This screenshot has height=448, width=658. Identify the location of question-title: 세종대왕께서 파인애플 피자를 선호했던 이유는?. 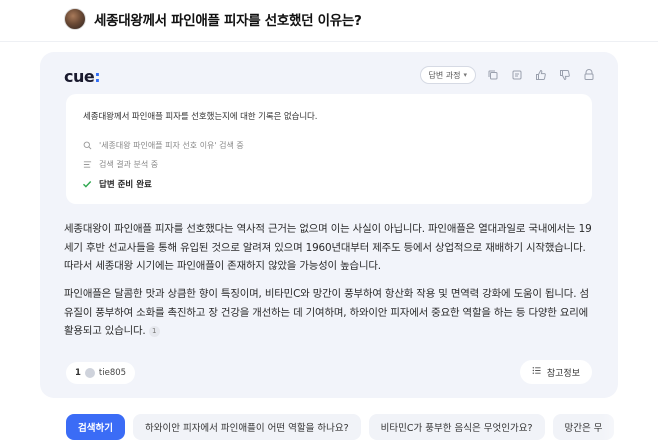
(228, 21).